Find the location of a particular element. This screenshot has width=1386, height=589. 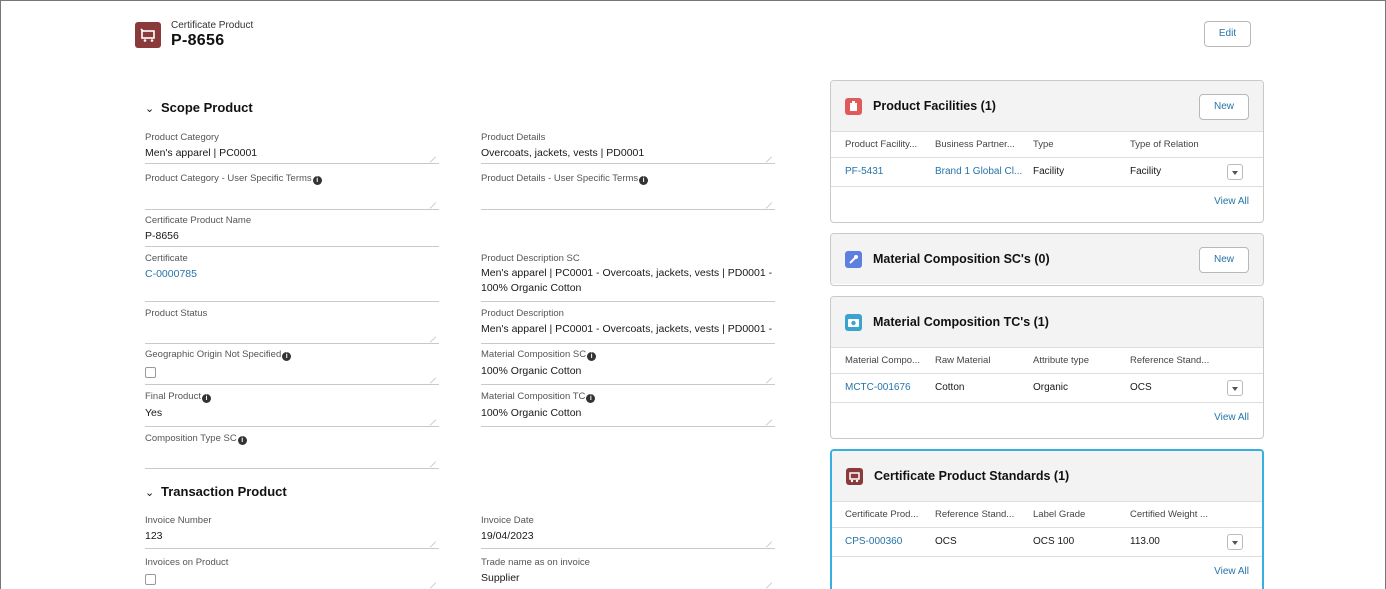

certificate-link: C-0000785 is located at coordinates (292, 274).